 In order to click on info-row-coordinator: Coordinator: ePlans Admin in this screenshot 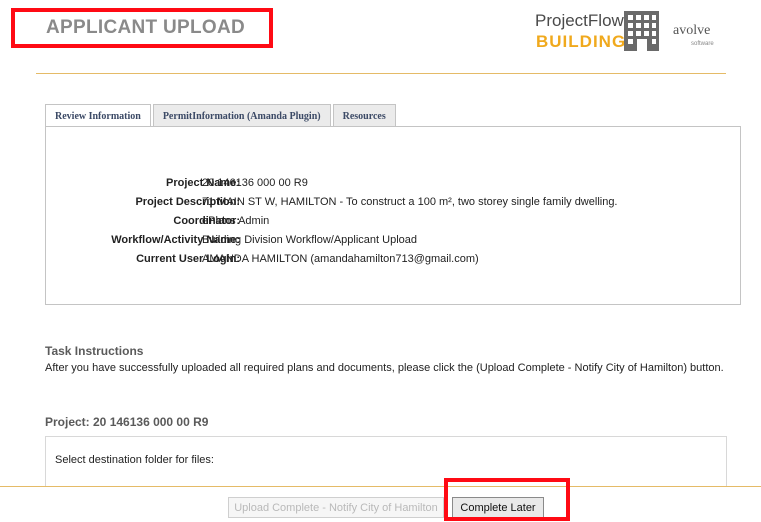, I will do `click(393, 222)`.